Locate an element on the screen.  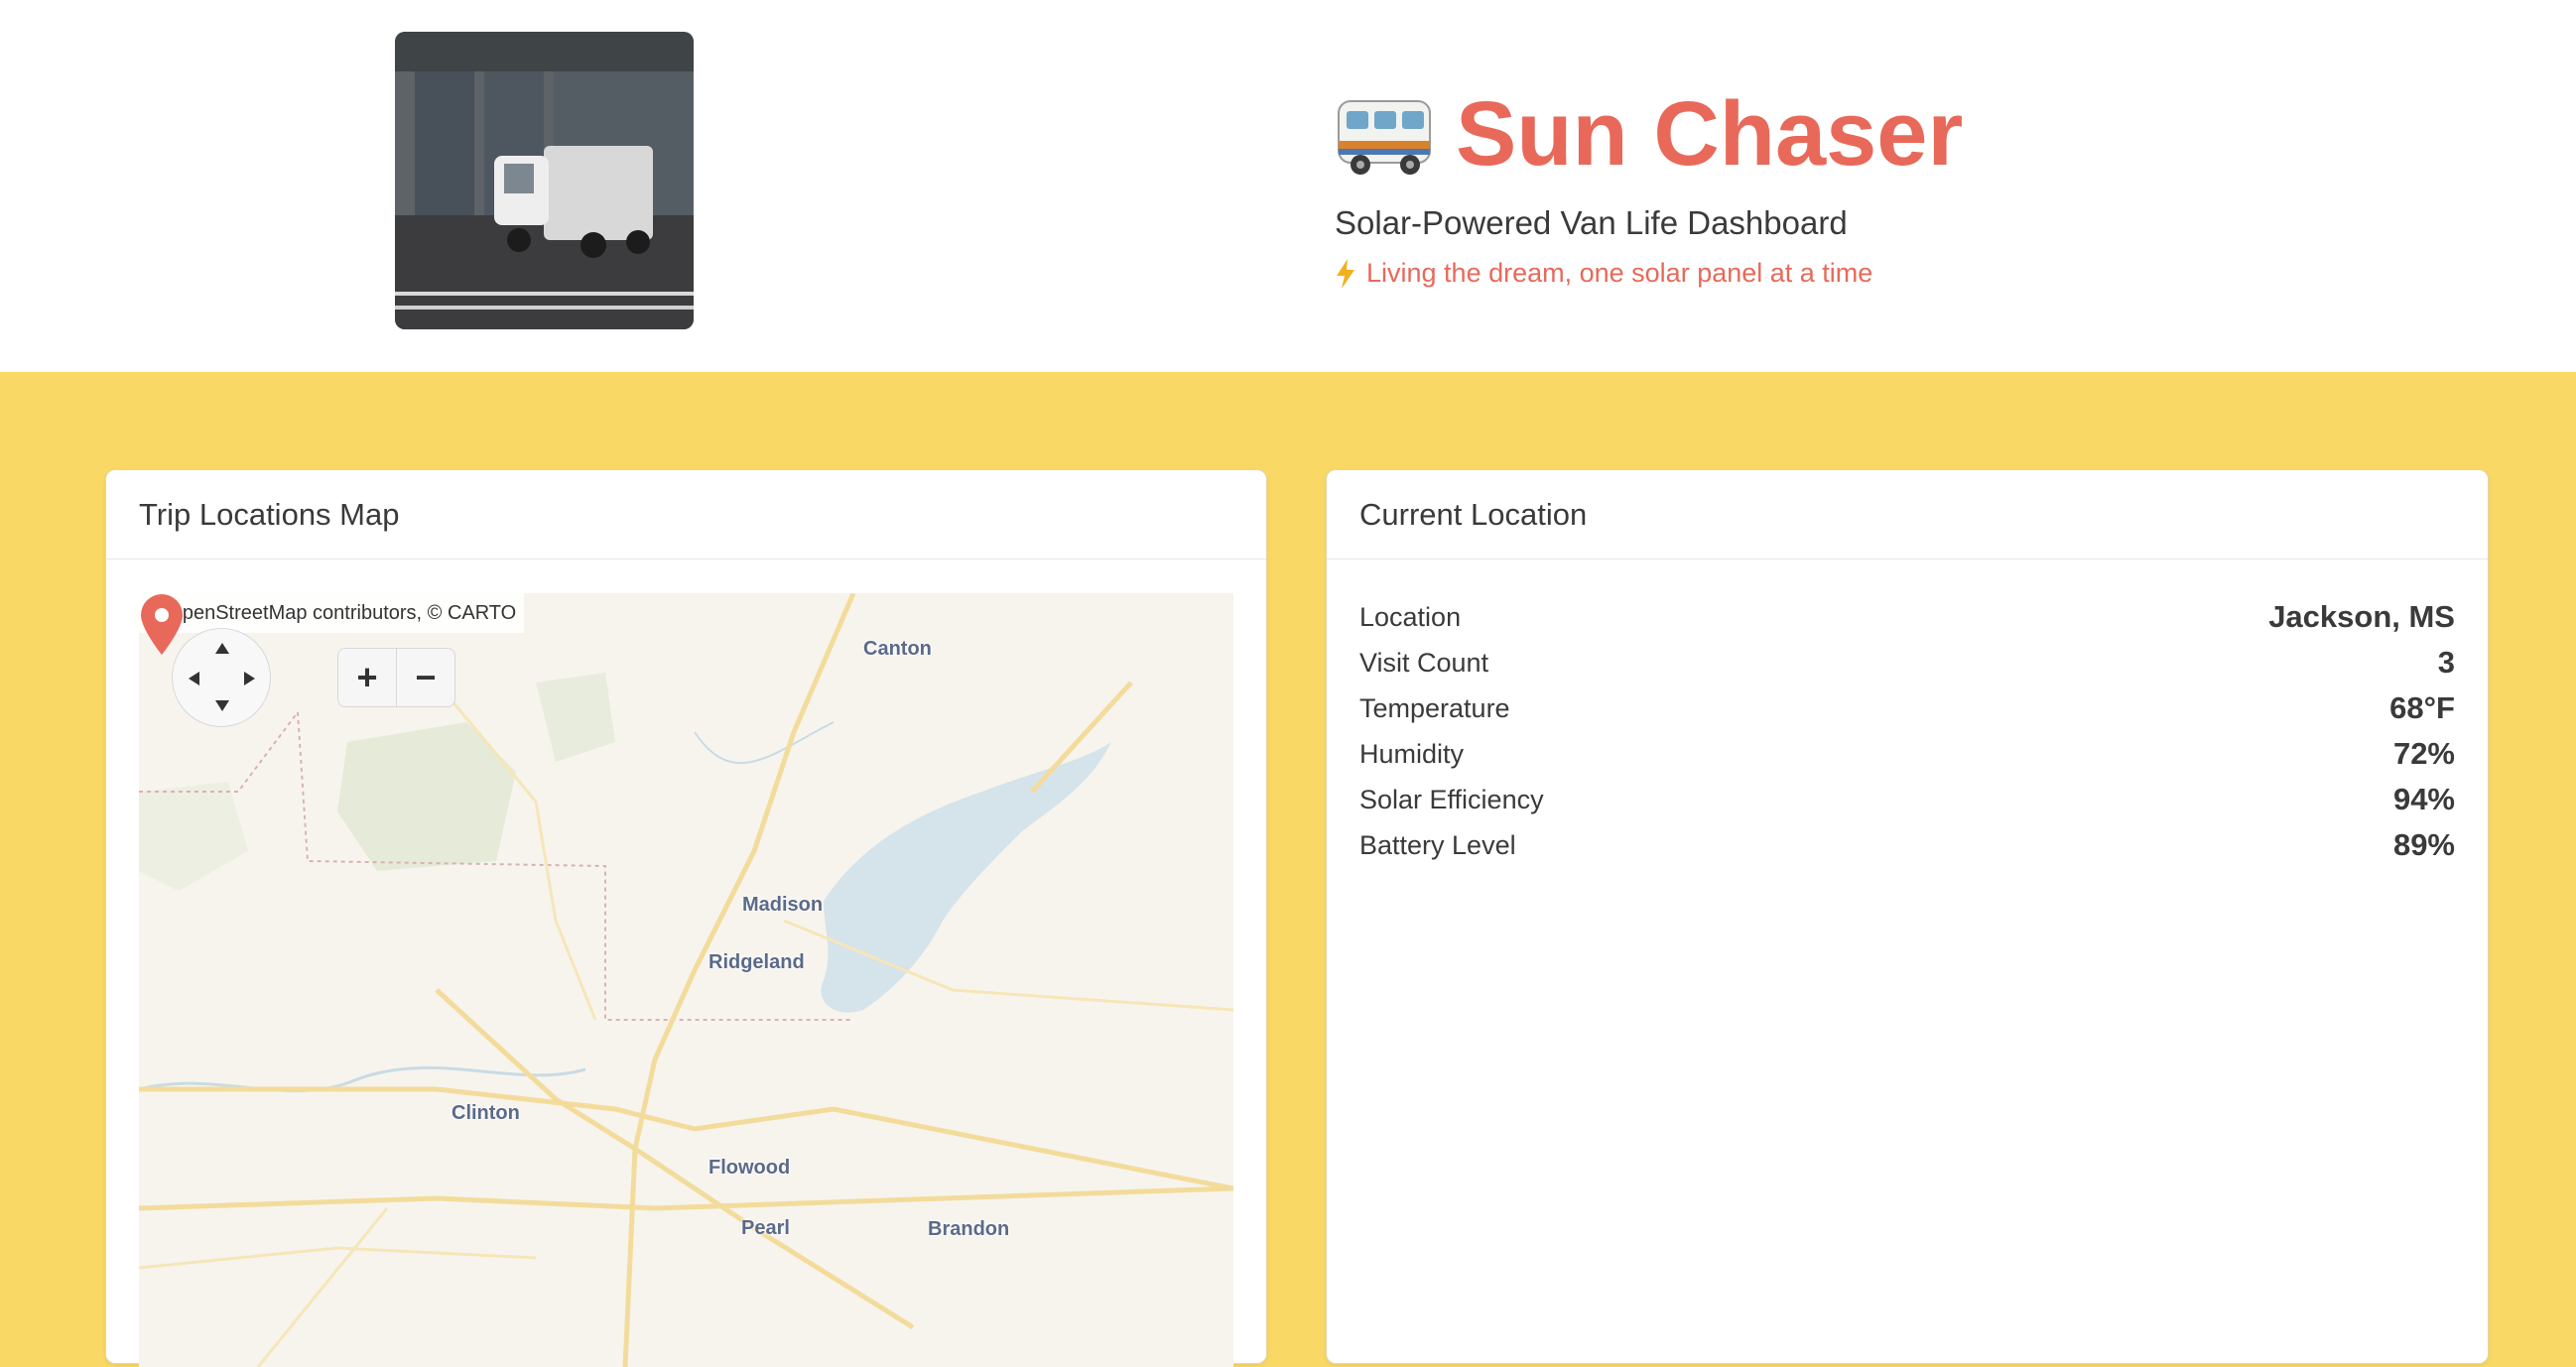
detail-label: Humidity is located at coordinates (1412, 753).